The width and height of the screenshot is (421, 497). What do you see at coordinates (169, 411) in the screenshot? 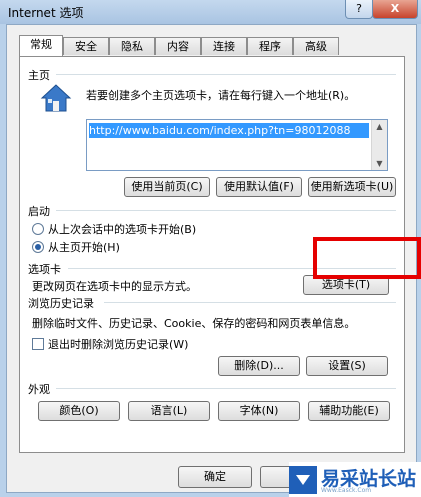
I see `languages-button: 语言(L)` at bounding box center [169, 411].